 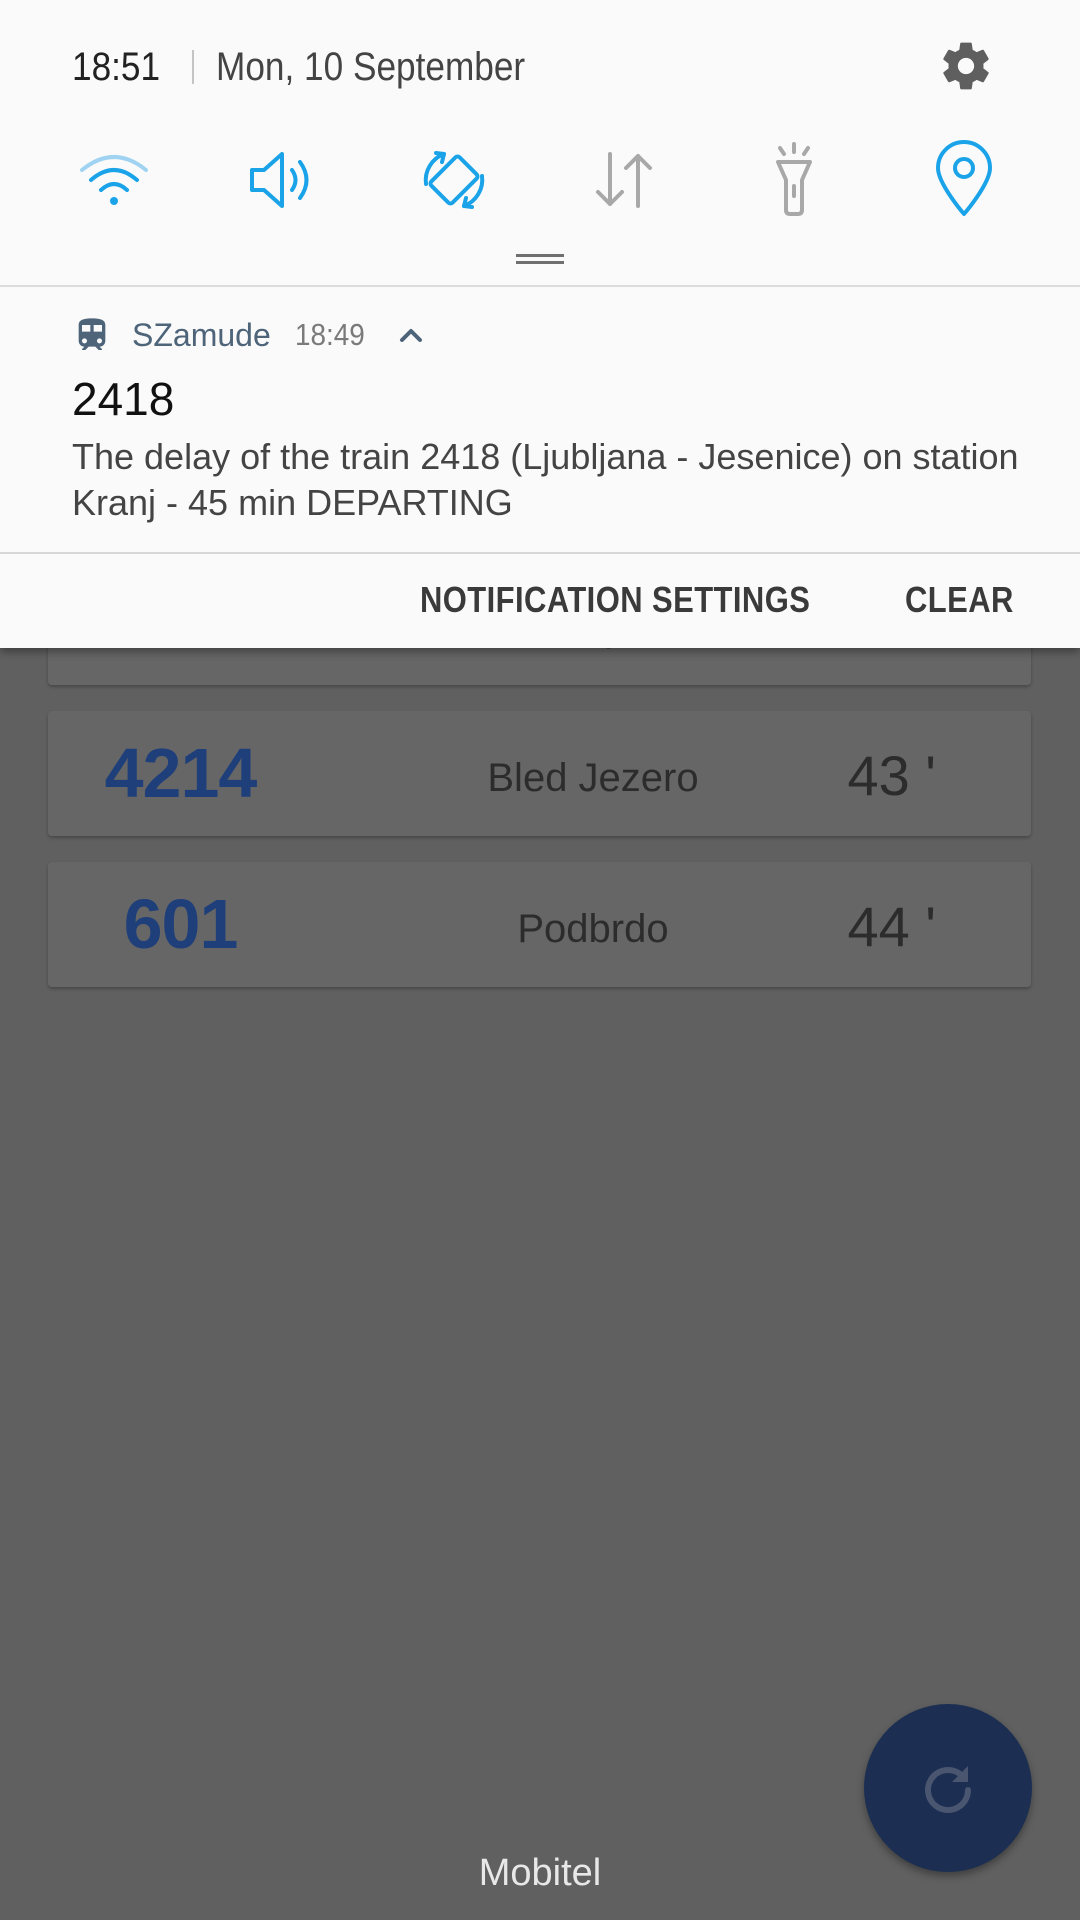 I want to click on notification-title: 2418, so click(x=123, y=399).